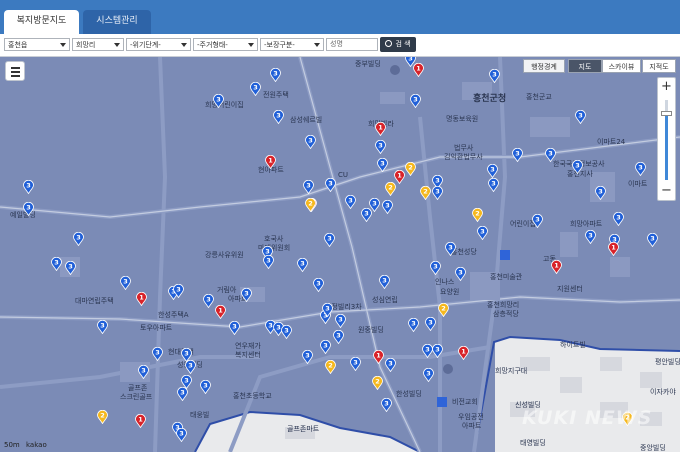 Image resolution: width=680 pixels, height=452 pixels. What do you see at coordinates (352, 44) in the screenshot?
I see `name-input: 성명` at bounding box center [352, 44].